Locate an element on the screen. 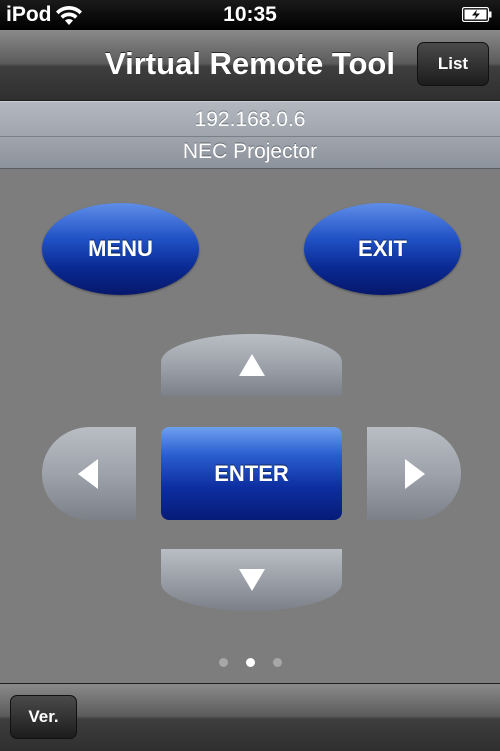 The width and height of the screenshot is (500, 751). arrow-down-icon is located at coordinates (251, 580).